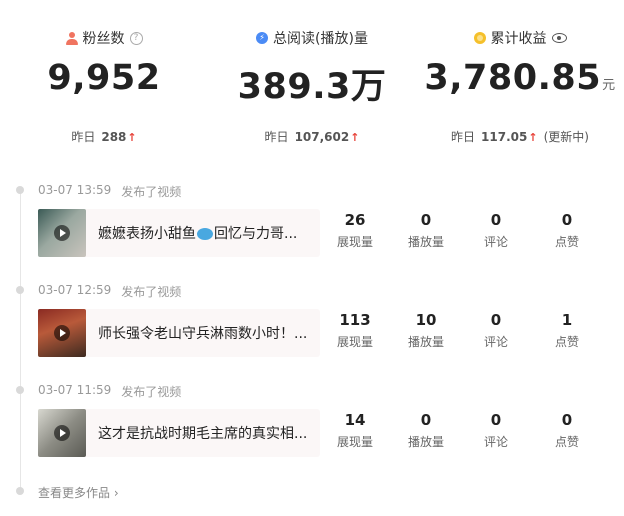 The width and height of the screenshot is (624, 516). I want to click on metric-impressions: 113 展现量, so click(354, 330).